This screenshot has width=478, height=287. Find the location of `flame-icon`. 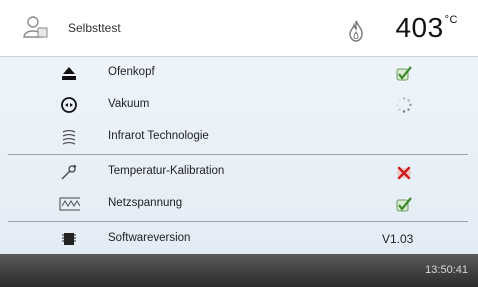

flame-icon is located at coordinates (356, 31).